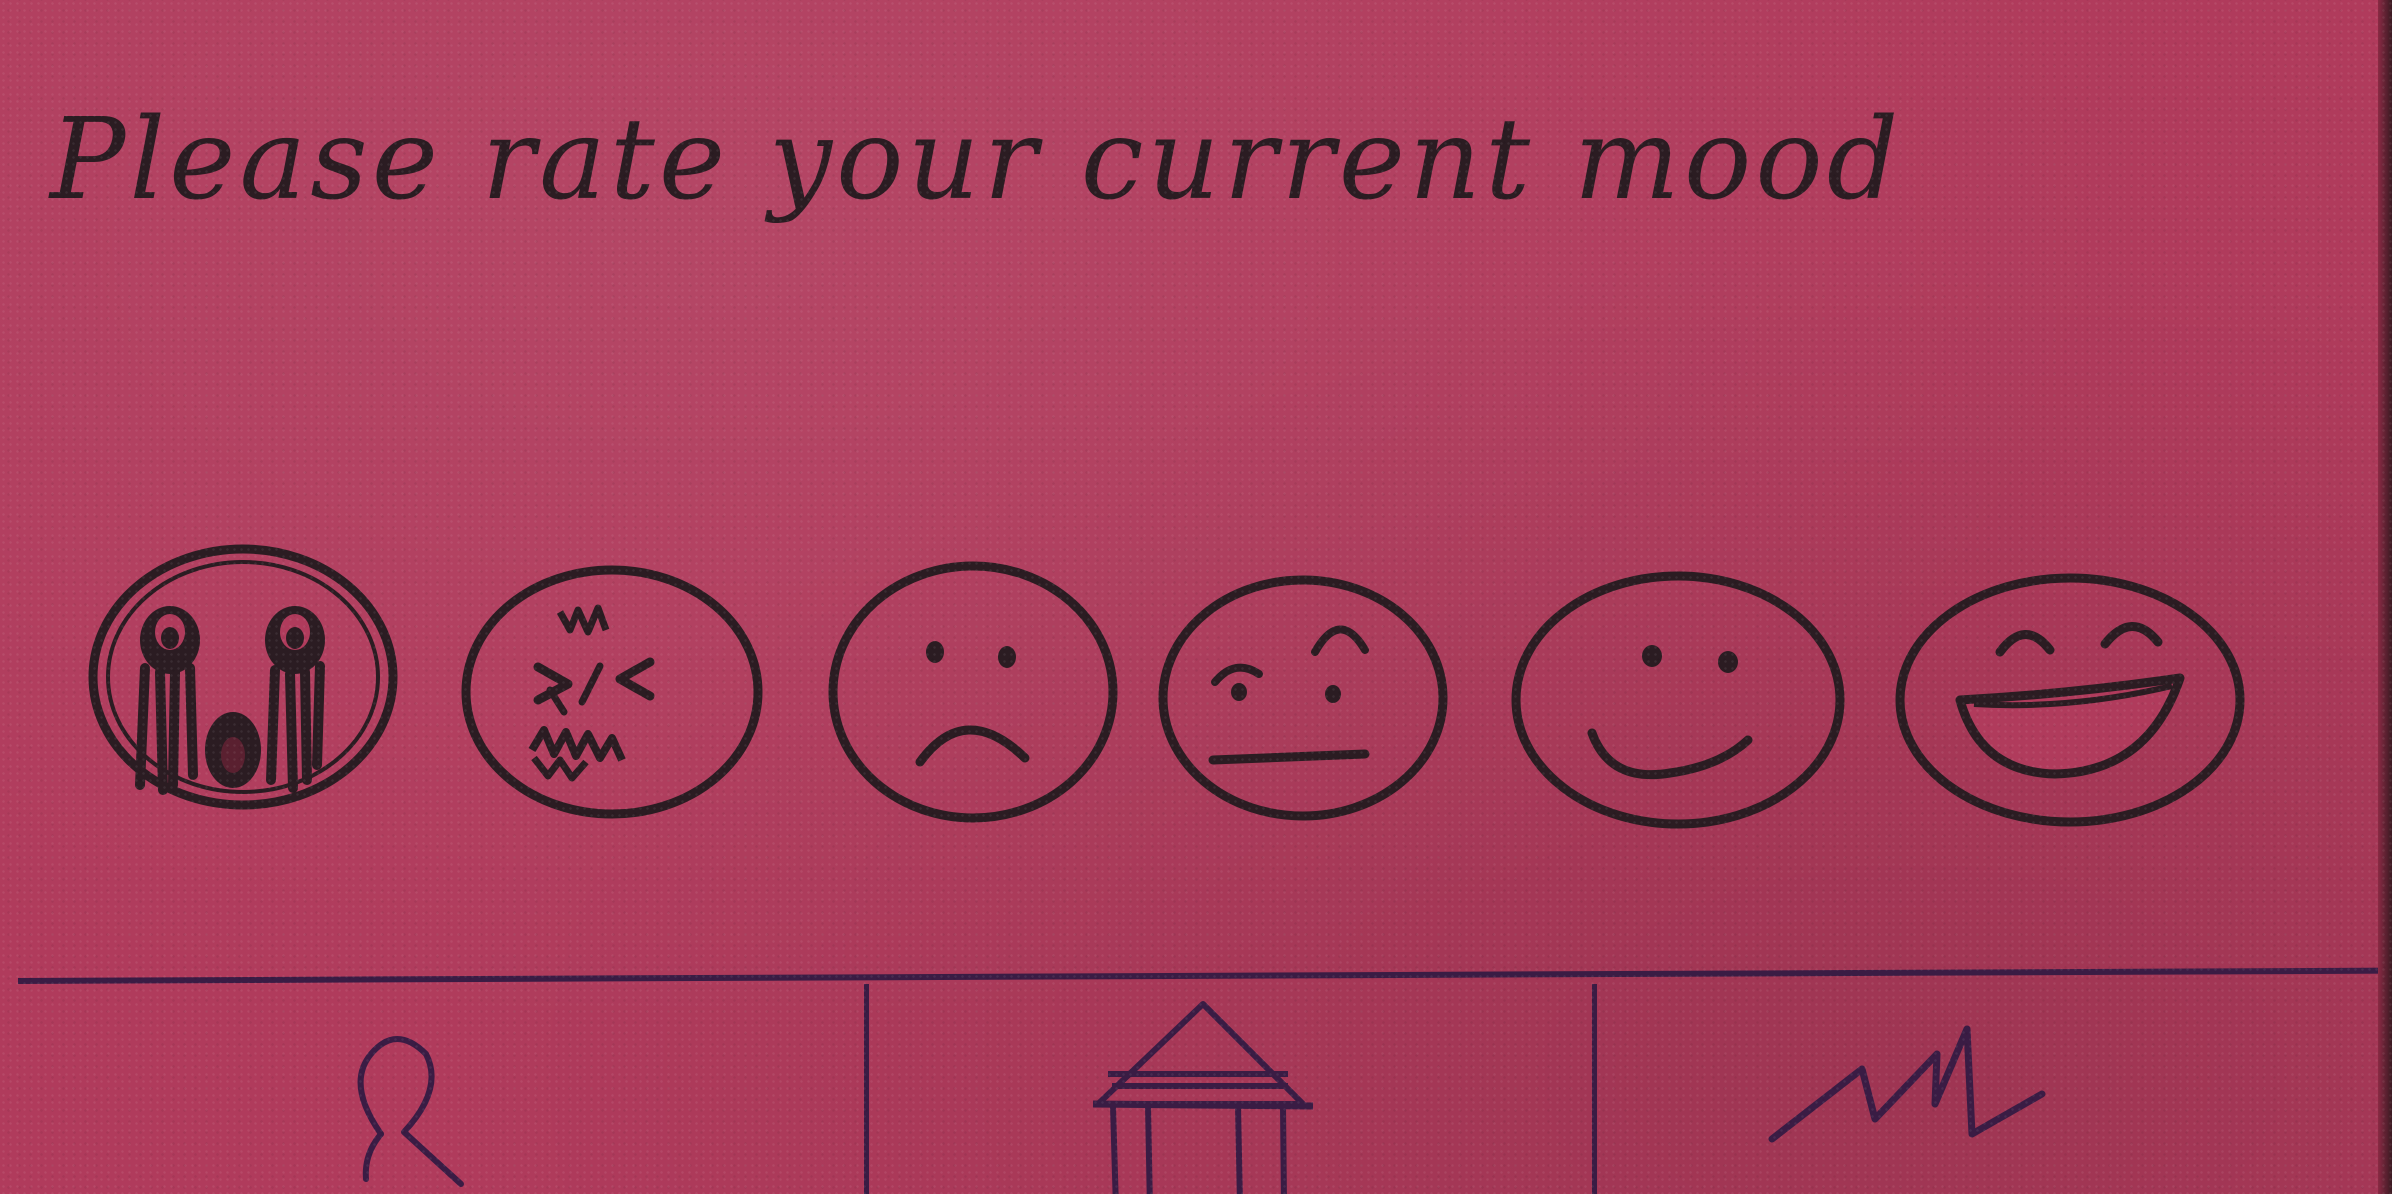 The width and height of the screenshot is (2392, 1194). Describe the element at coordinates (1305, 700) in the screenshot. I see `neutral-face-icon` at that location.